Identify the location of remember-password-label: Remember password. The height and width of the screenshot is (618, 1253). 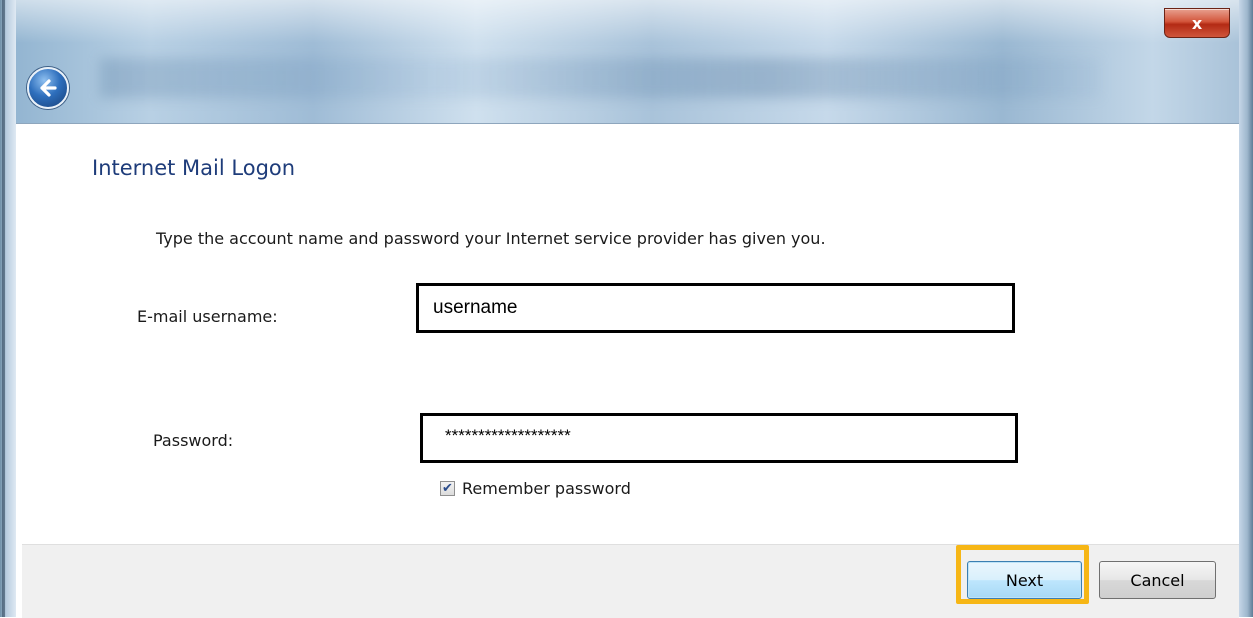
(546, 488).